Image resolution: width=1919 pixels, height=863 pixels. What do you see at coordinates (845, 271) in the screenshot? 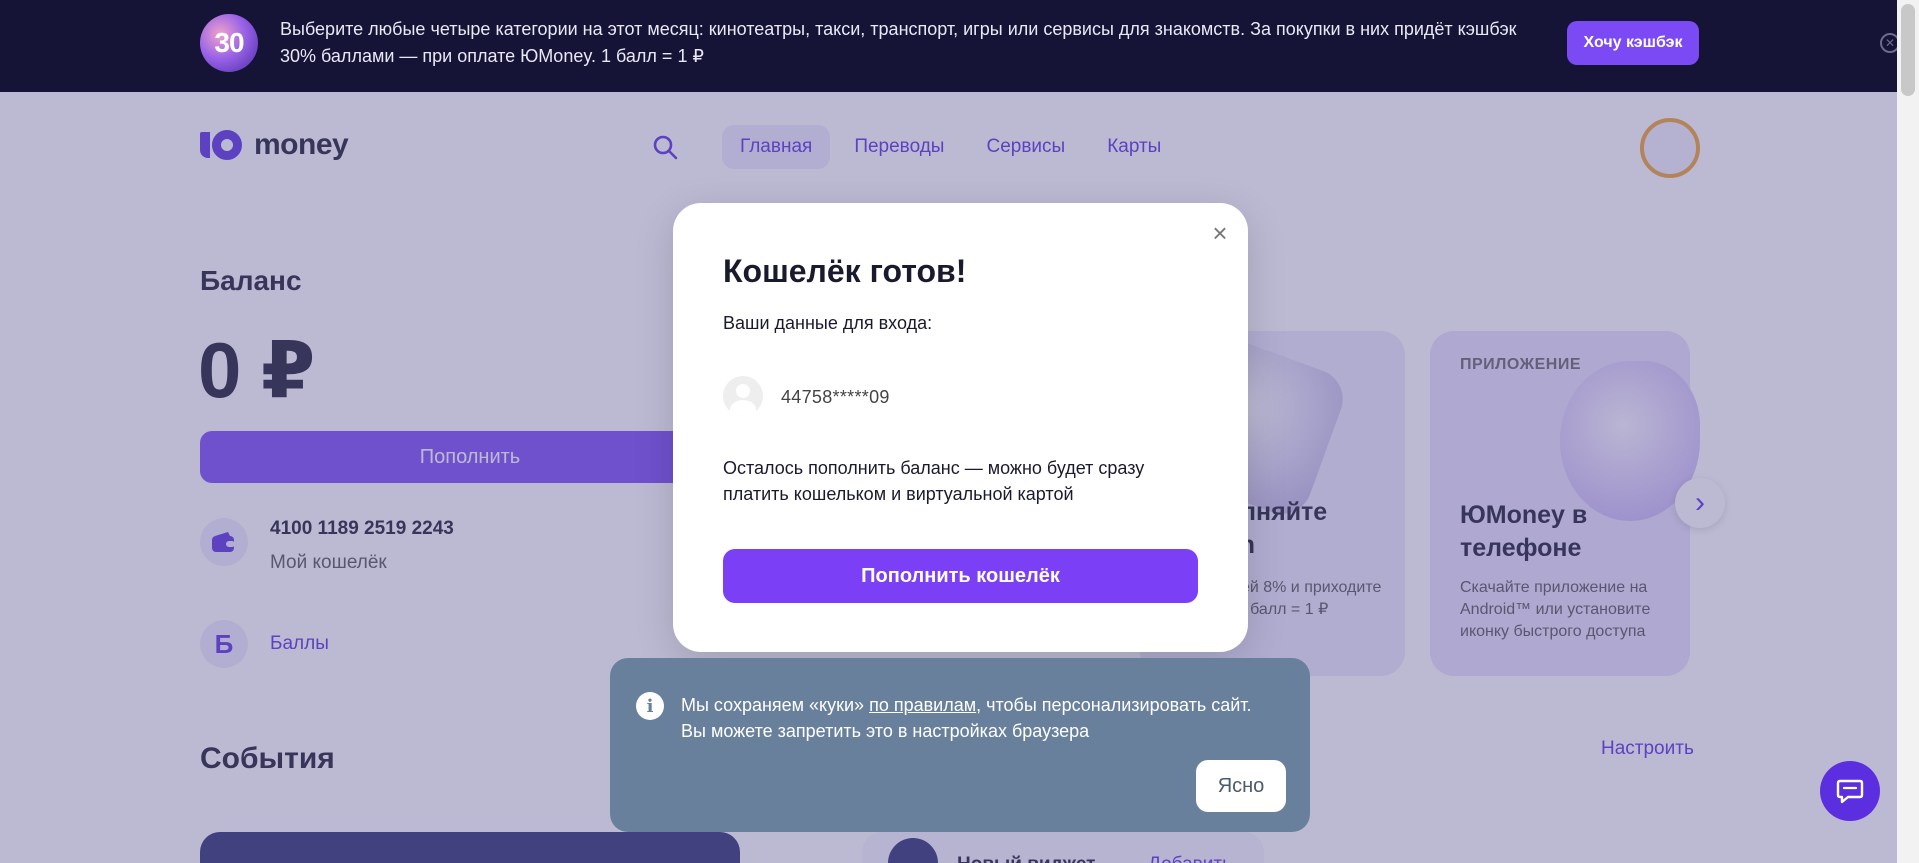
I see `modal-title: Кошелёк готов!` at bounding box center [845, 271].